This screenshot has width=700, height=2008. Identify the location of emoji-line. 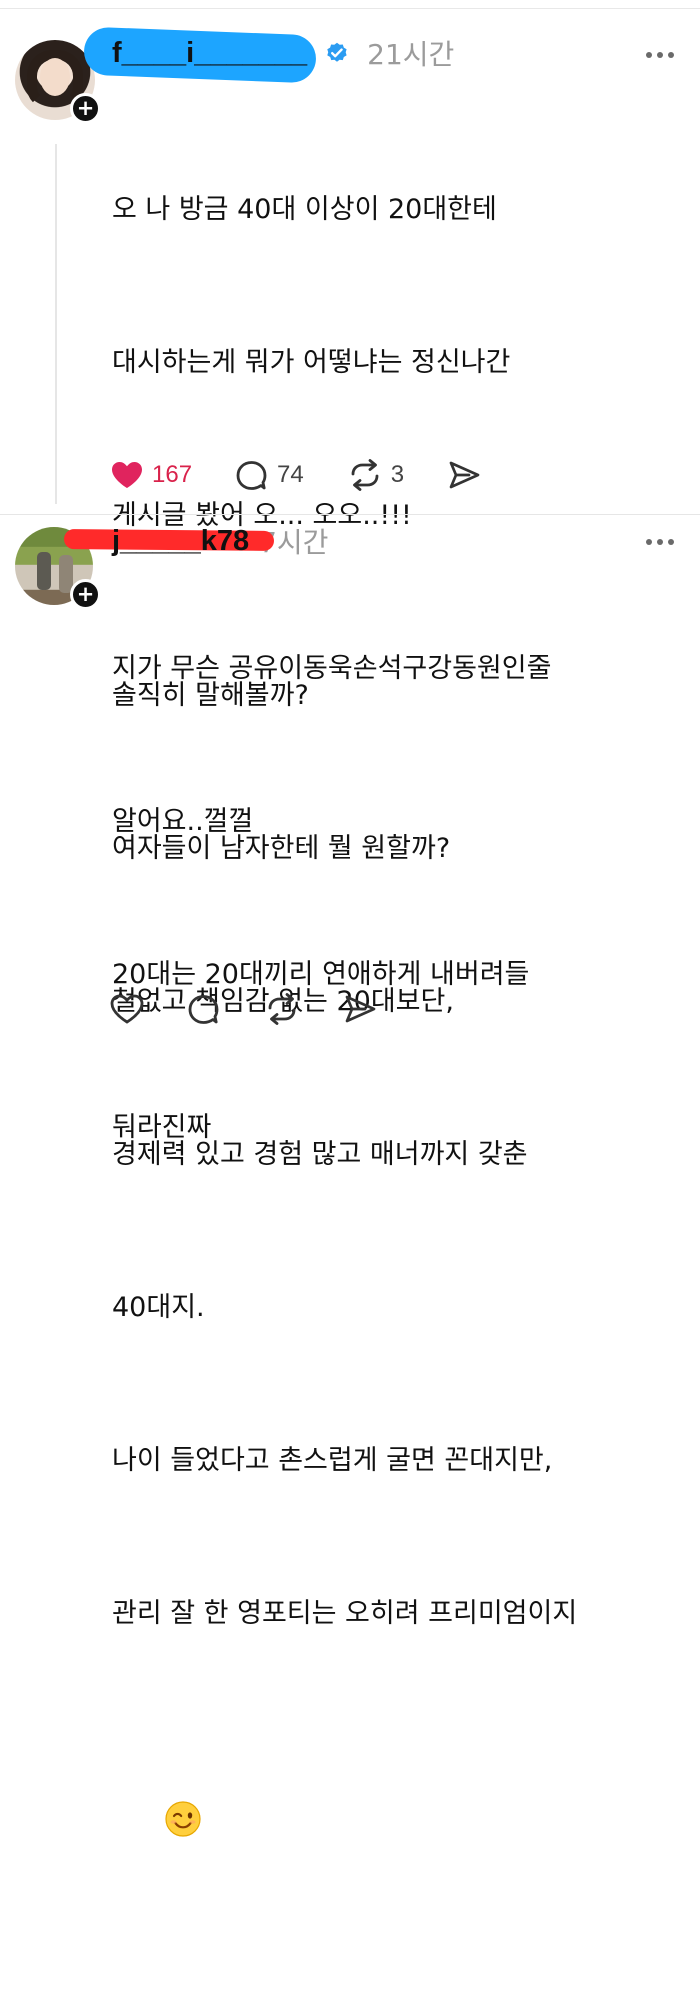
(397, 1823).